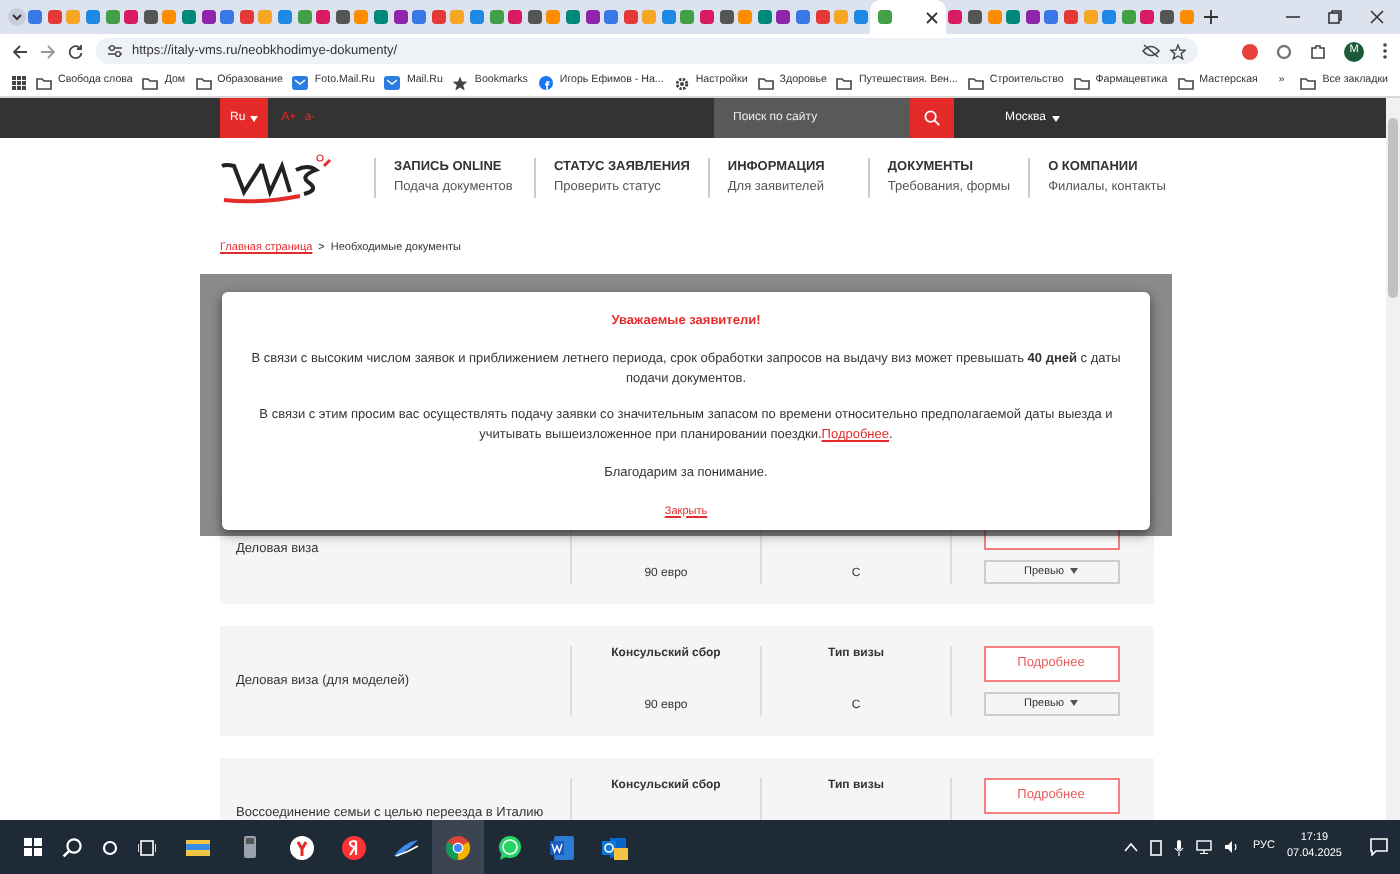 Image resolution: width=1400 pixels, height=874 pixels. Describe the element at coordinates (354, 847) in the screenshot. I see `yandex-icon` at that location.